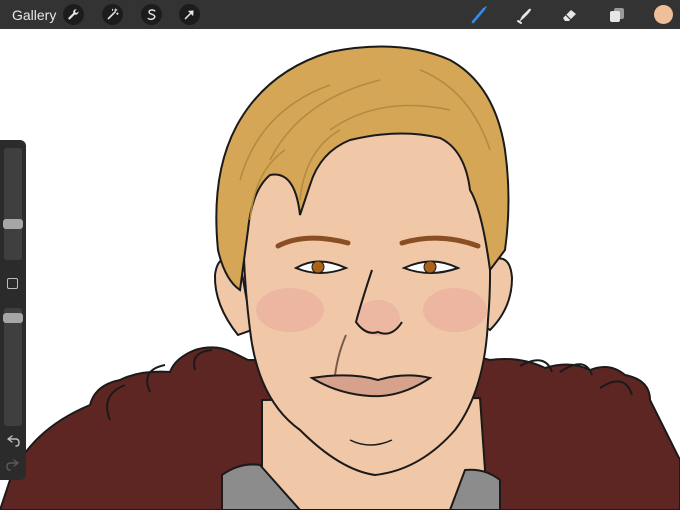  I want to click on brush-size-slider, so click(13, 204).